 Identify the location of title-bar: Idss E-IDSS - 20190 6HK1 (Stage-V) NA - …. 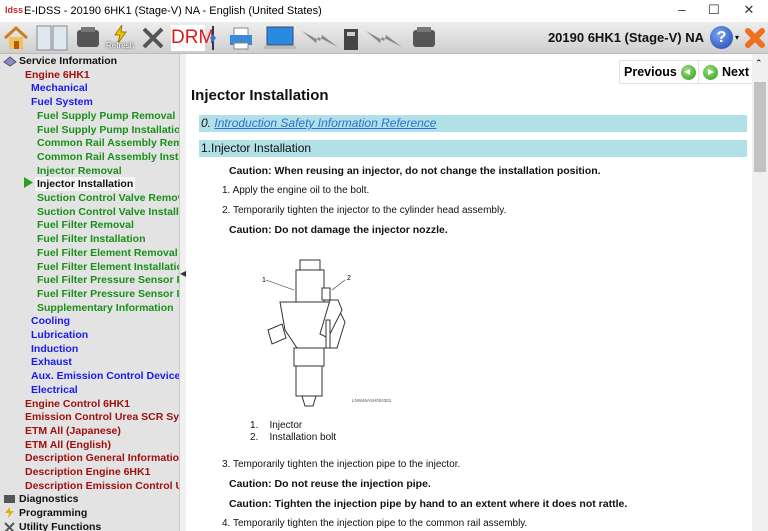
(384, 11).